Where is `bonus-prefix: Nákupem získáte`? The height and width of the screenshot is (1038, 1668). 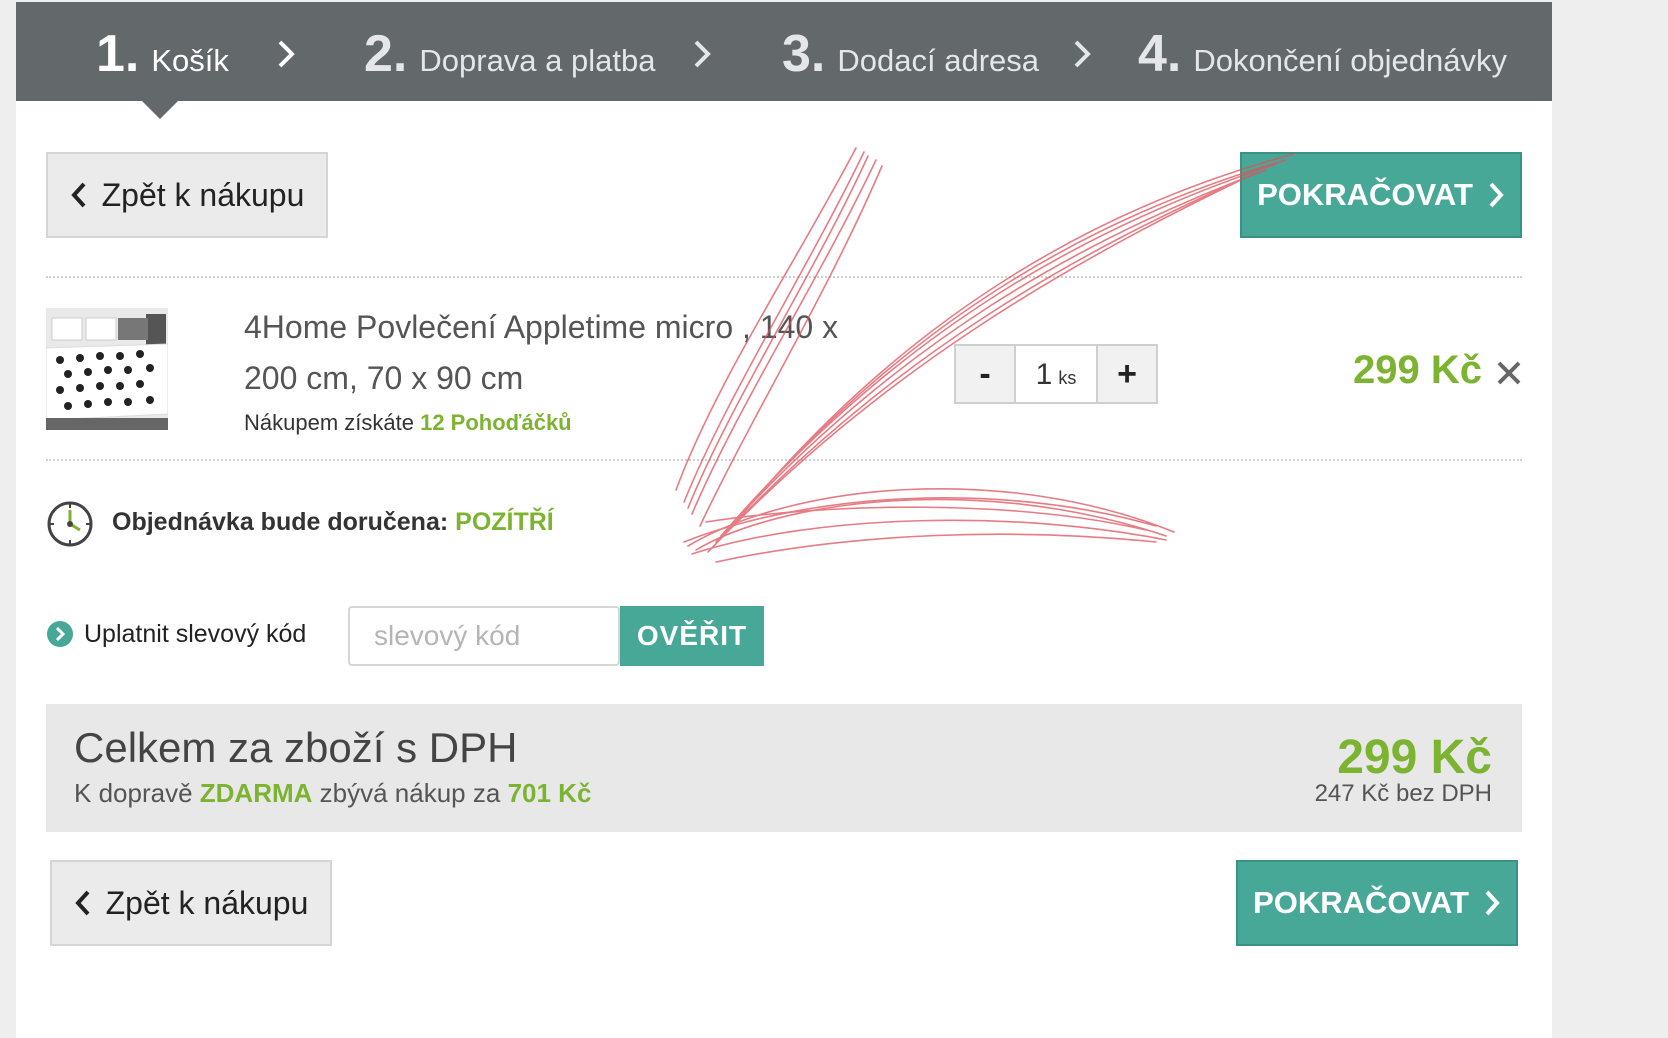
bonus-prefix: Nákupem získáte is located at coordinates (329, 422).